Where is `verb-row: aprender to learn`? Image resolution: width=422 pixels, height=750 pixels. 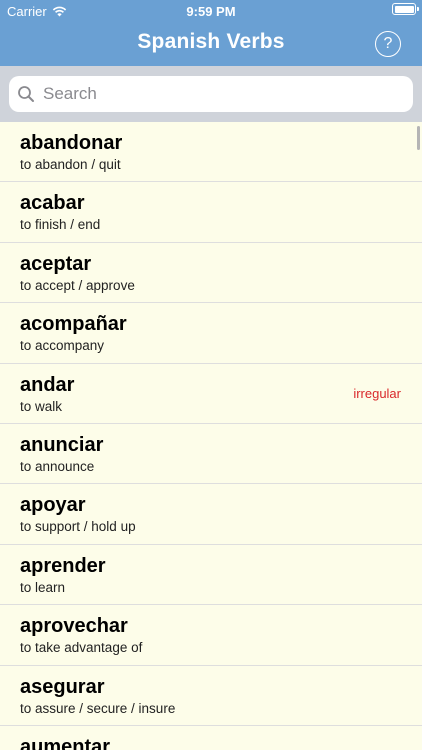 verb-row: aprender to learn is located at coordinates (211, 575).